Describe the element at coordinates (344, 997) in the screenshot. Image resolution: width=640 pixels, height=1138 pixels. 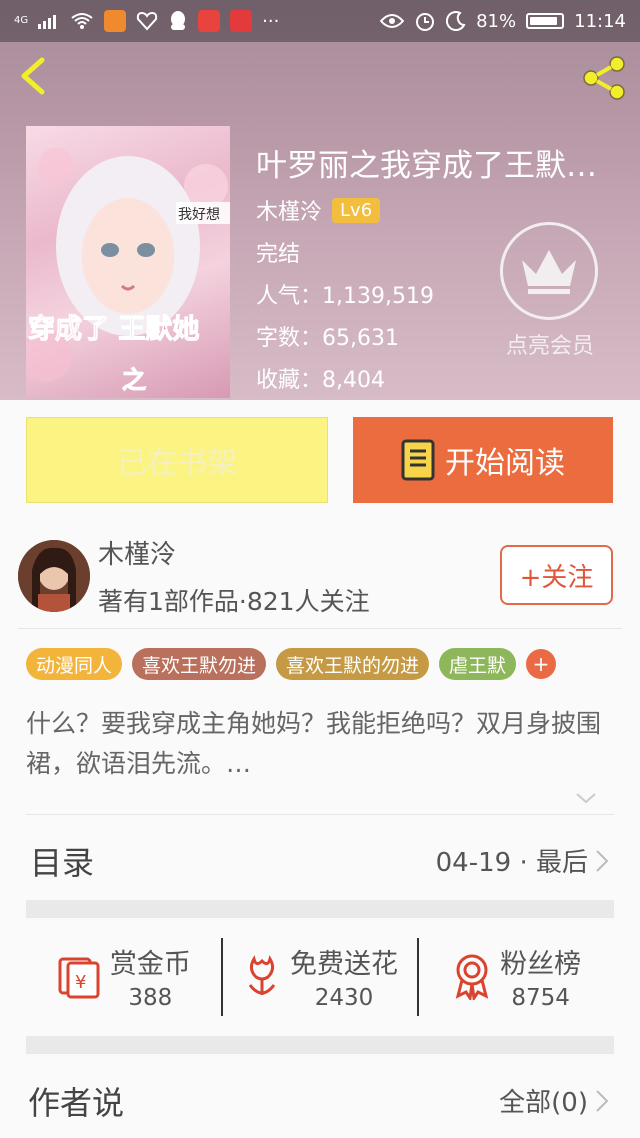
I see `stat-value: 2430` at that location.